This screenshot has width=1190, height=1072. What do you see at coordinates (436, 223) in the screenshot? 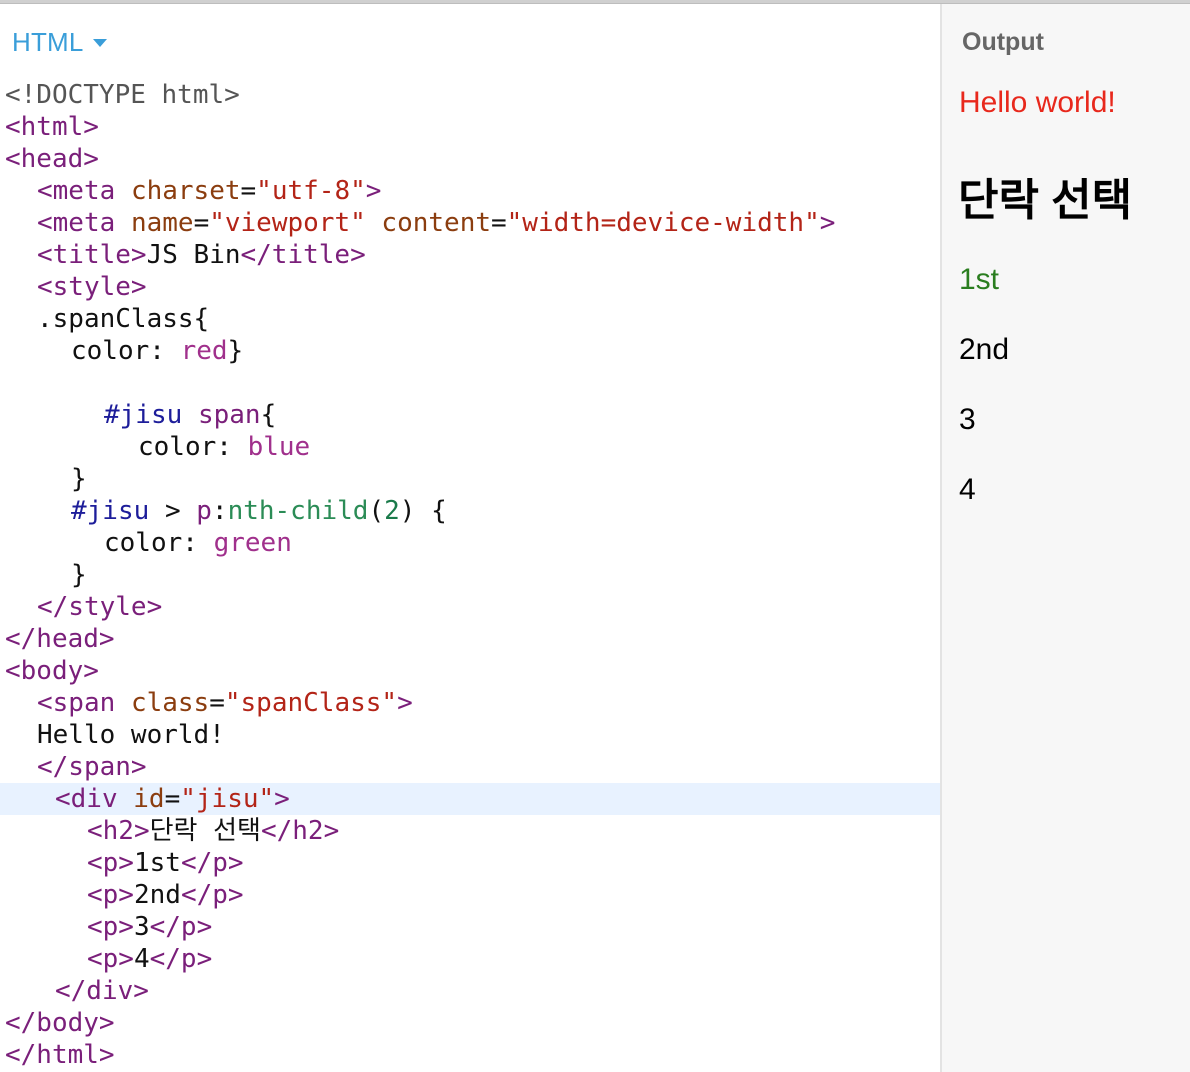
I see `code-token: content` at bounding box center [436, 223].